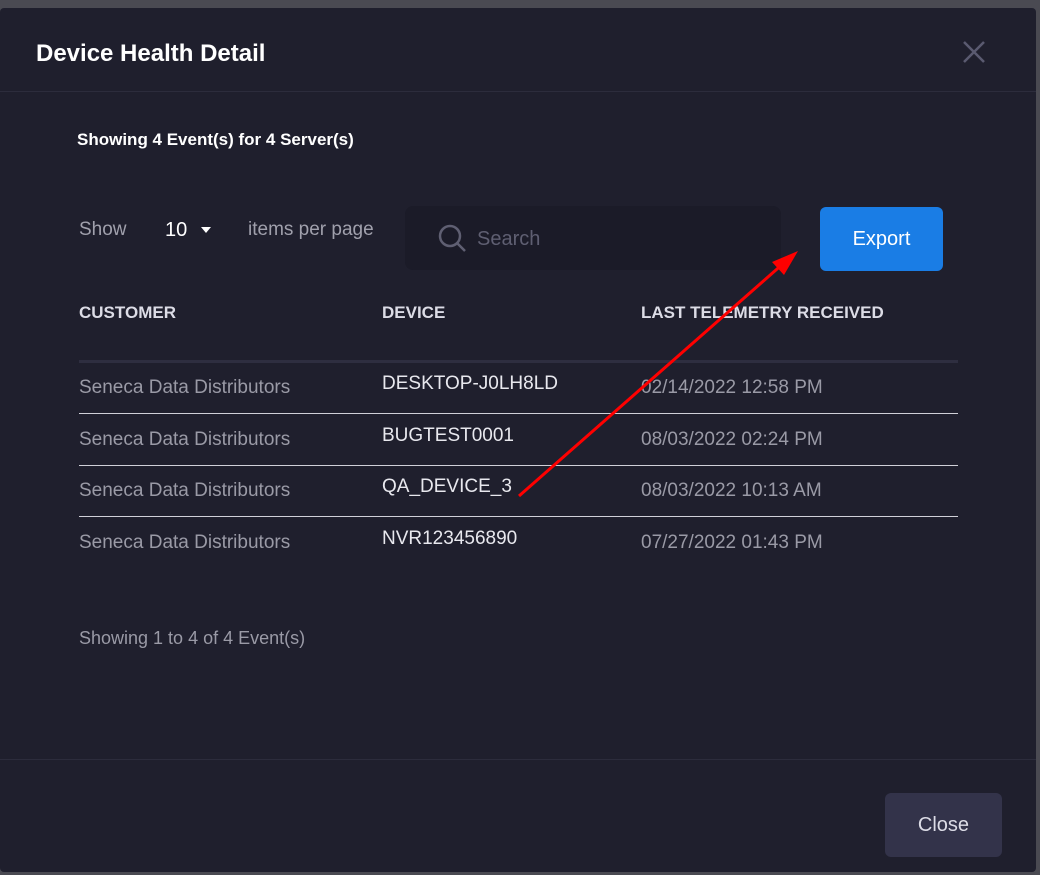  I want to click on telemetry-cell: 07/27/2022 01:43 PM, so click(732, 542).